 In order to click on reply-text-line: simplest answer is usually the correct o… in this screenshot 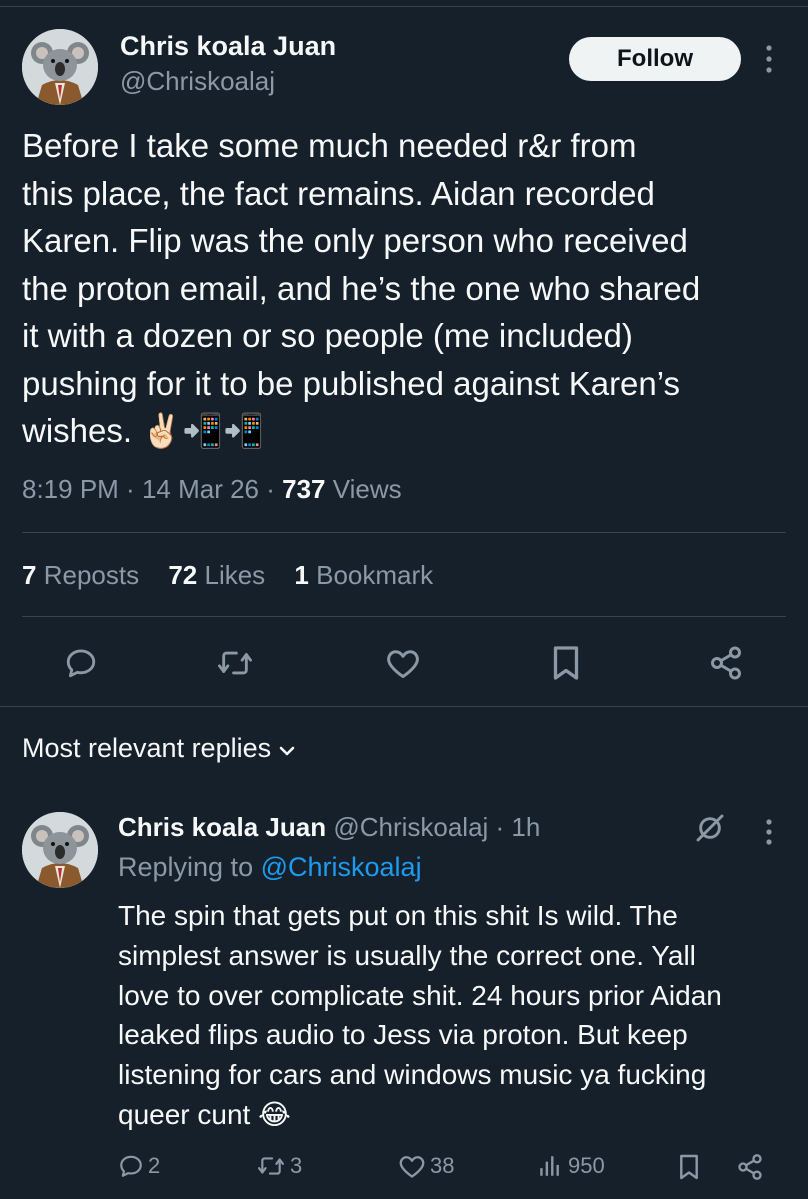, I will do `click(407, 955)`.